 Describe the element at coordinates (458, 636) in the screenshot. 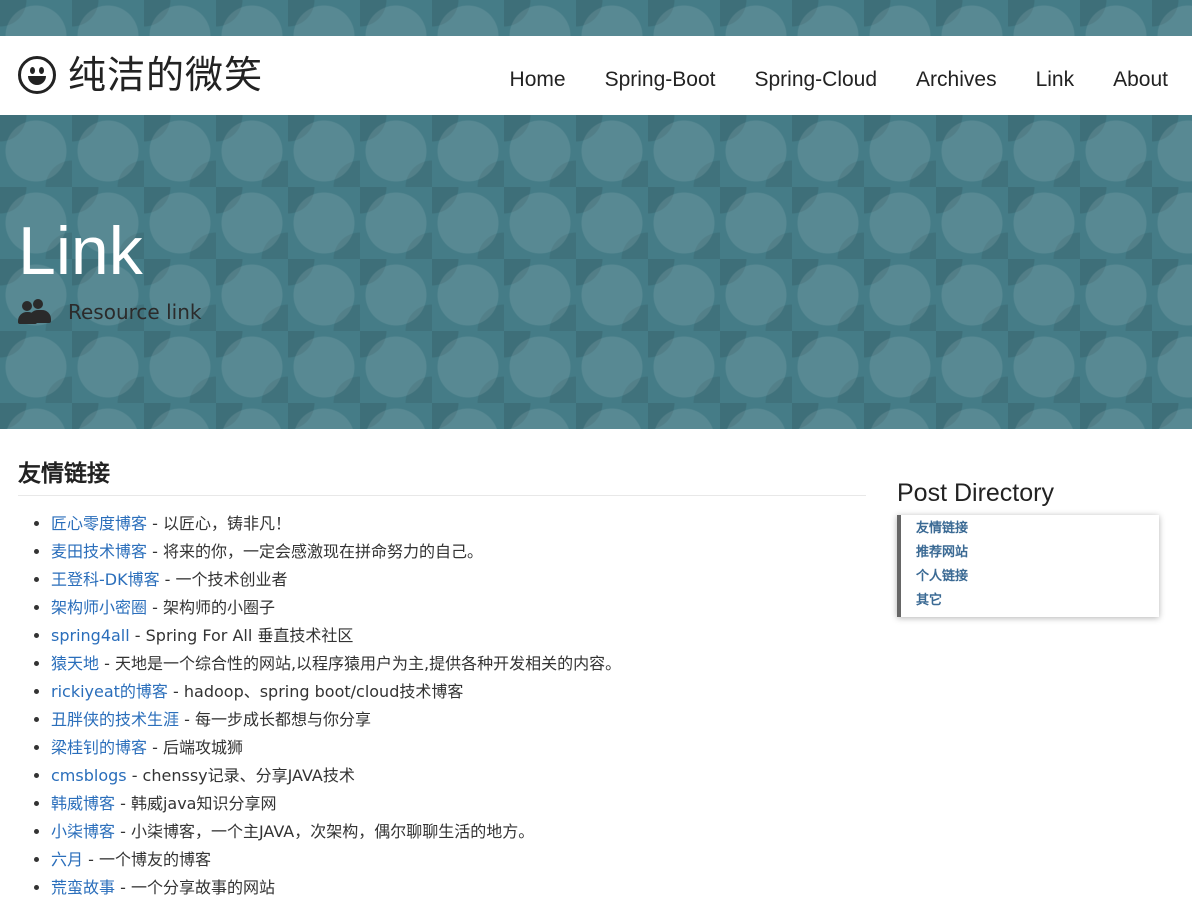

I see `list-item: spring4all - Spring For All 垂直技术社区` at that location.